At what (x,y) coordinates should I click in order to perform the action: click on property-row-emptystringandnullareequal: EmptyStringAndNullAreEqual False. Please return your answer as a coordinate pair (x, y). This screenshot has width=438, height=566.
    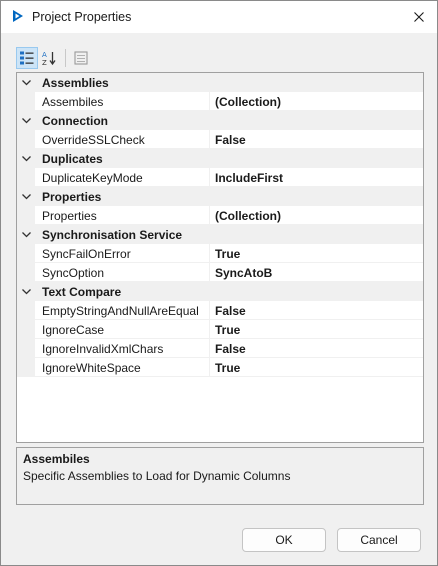
    Looking at the image, I should click on (220, 310).